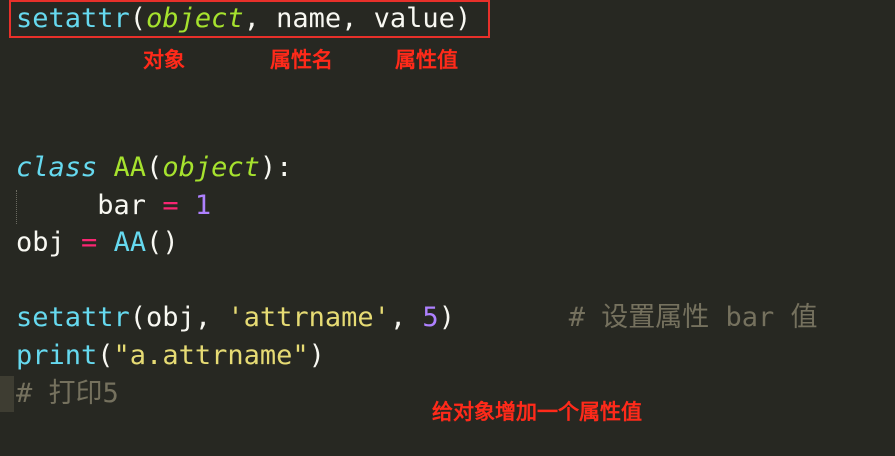  I want to click on code-line-signature: setattr(object, name, value), so click(243, 19).